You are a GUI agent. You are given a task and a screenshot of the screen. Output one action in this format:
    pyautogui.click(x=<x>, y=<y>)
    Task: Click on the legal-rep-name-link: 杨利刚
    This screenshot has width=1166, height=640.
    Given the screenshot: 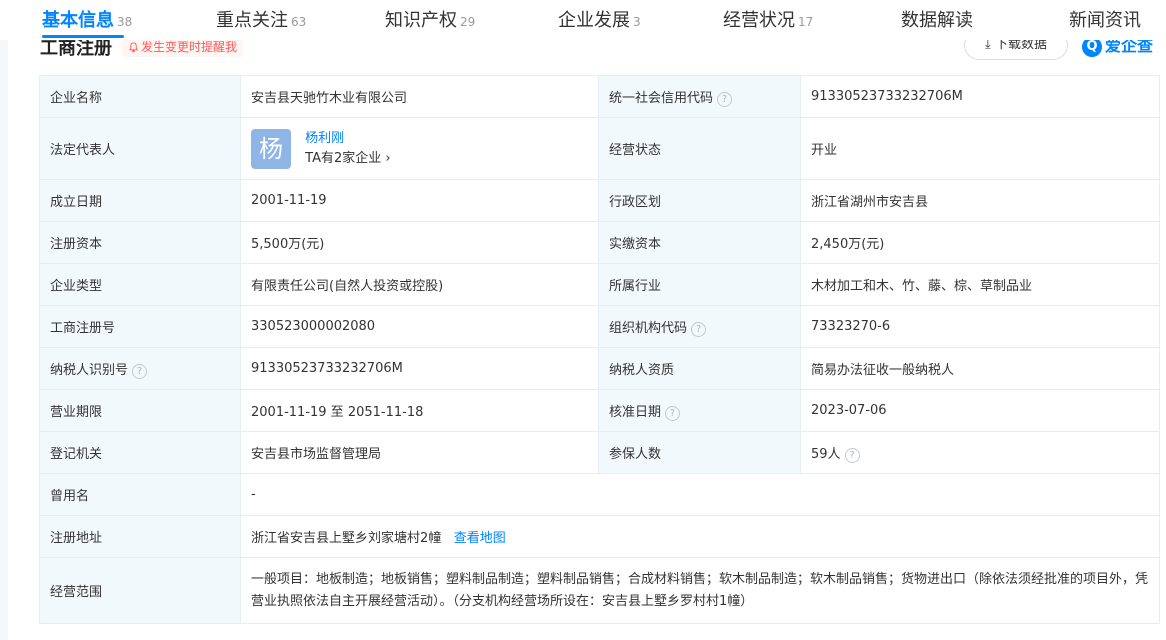 What is the action you would take?
    pyautogui.click(x=347, y=139)
    